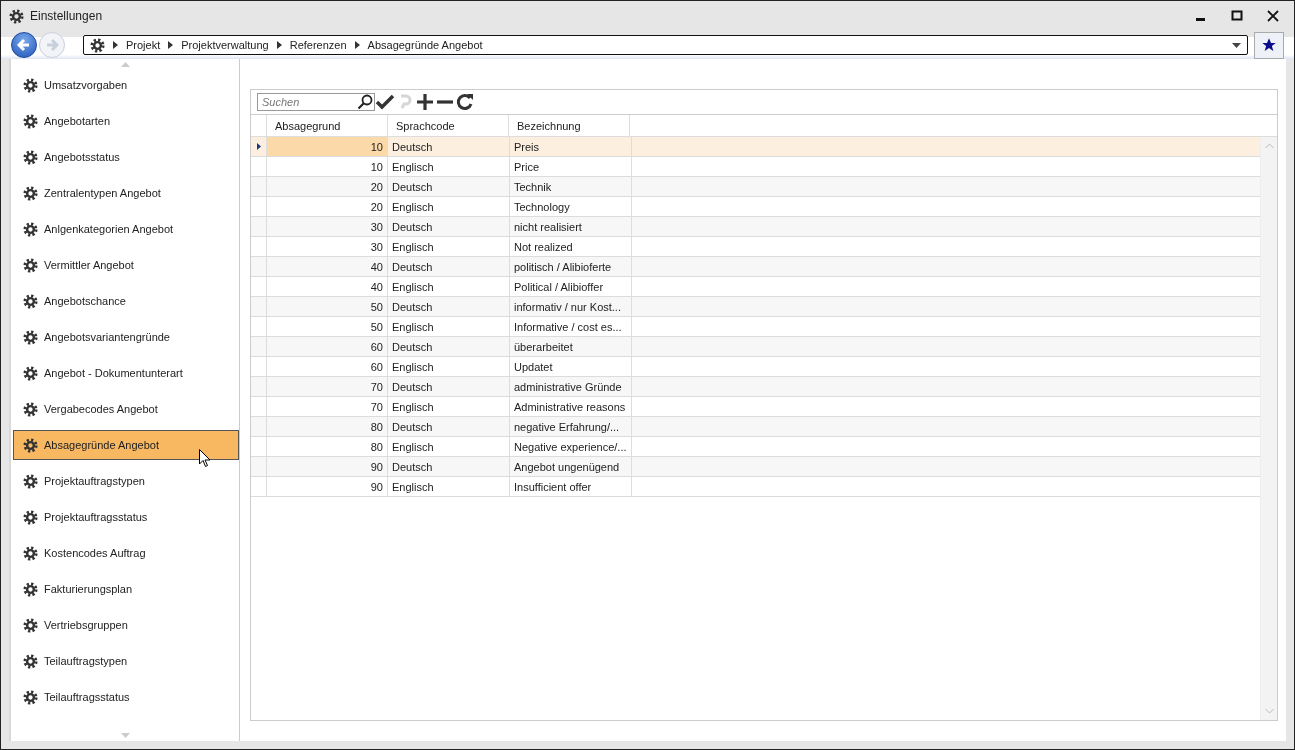 The width and height of the screenshot is (1295, 750). I want to click on sidebar-item: Angebot - Dokumentunterart, so click(126, 373).